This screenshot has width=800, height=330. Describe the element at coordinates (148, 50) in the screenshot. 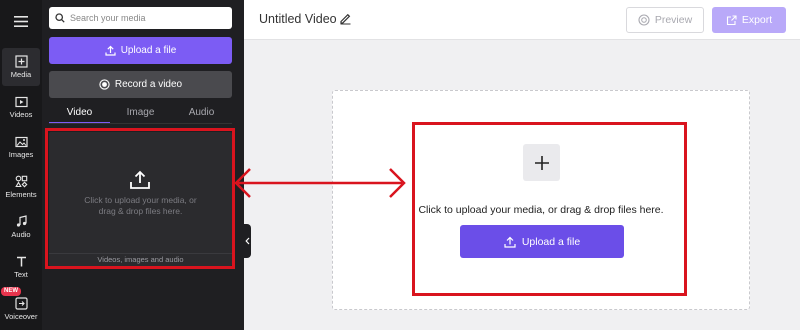

I see `upload-file-label: Upload a file` at that location.